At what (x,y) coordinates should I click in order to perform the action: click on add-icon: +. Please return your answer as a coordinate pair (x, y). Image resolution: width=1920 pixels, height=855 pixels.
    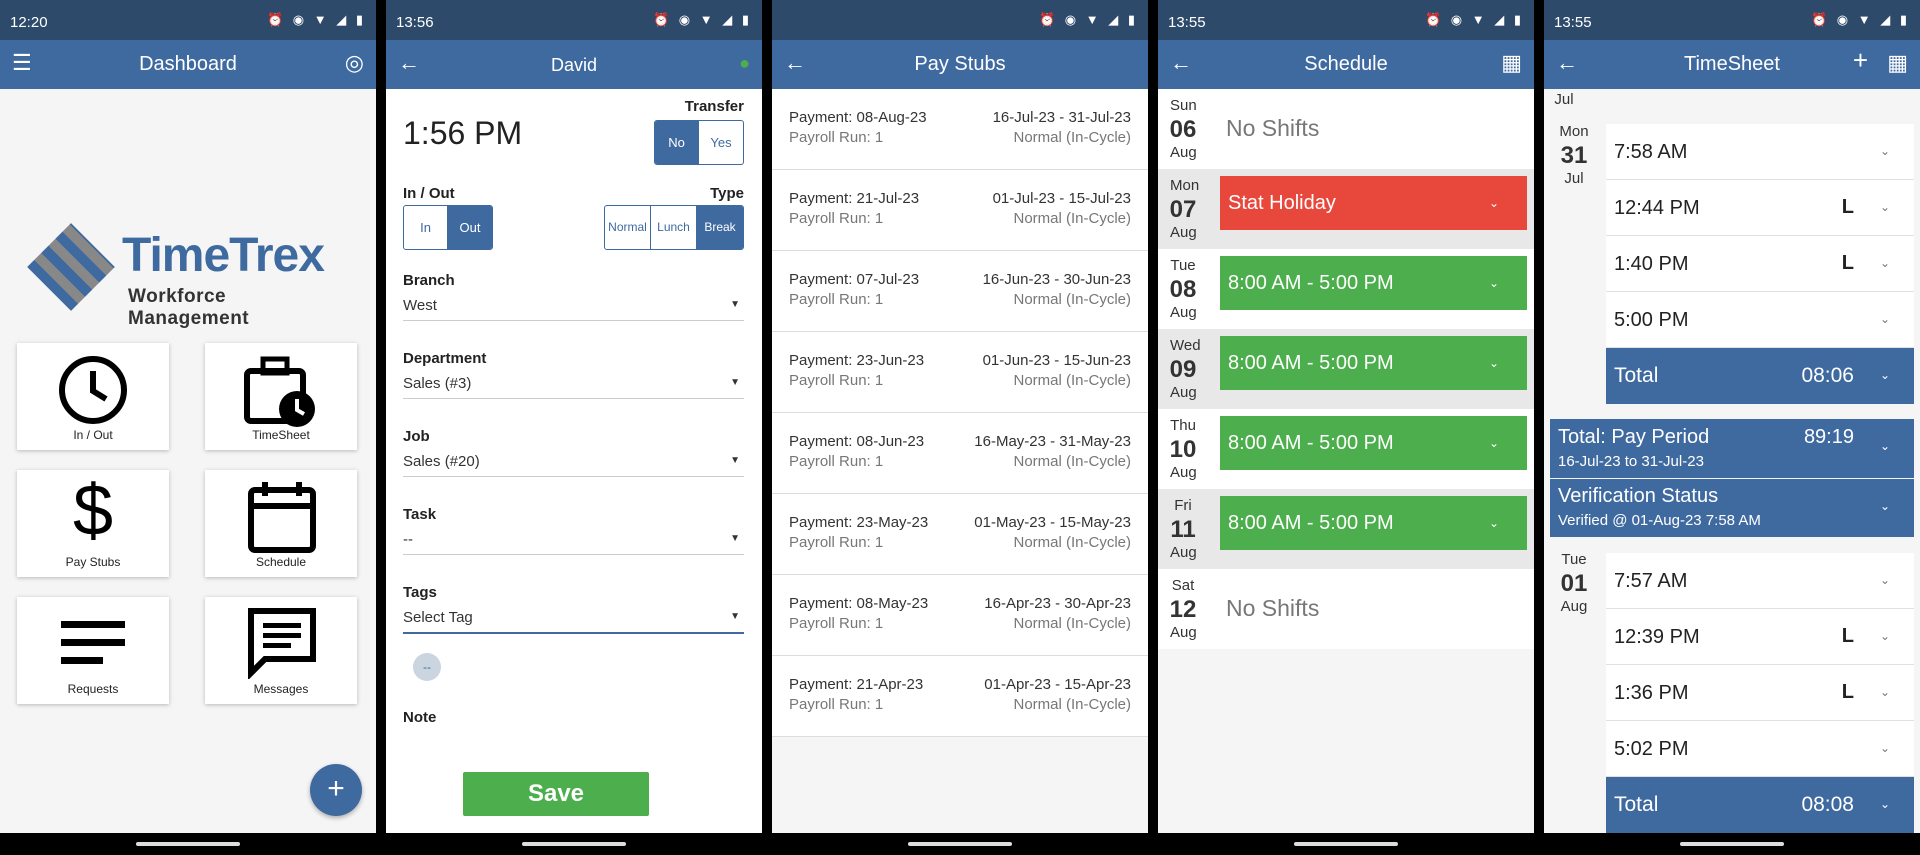
    Looking at the image, I should click on (1860, 60).